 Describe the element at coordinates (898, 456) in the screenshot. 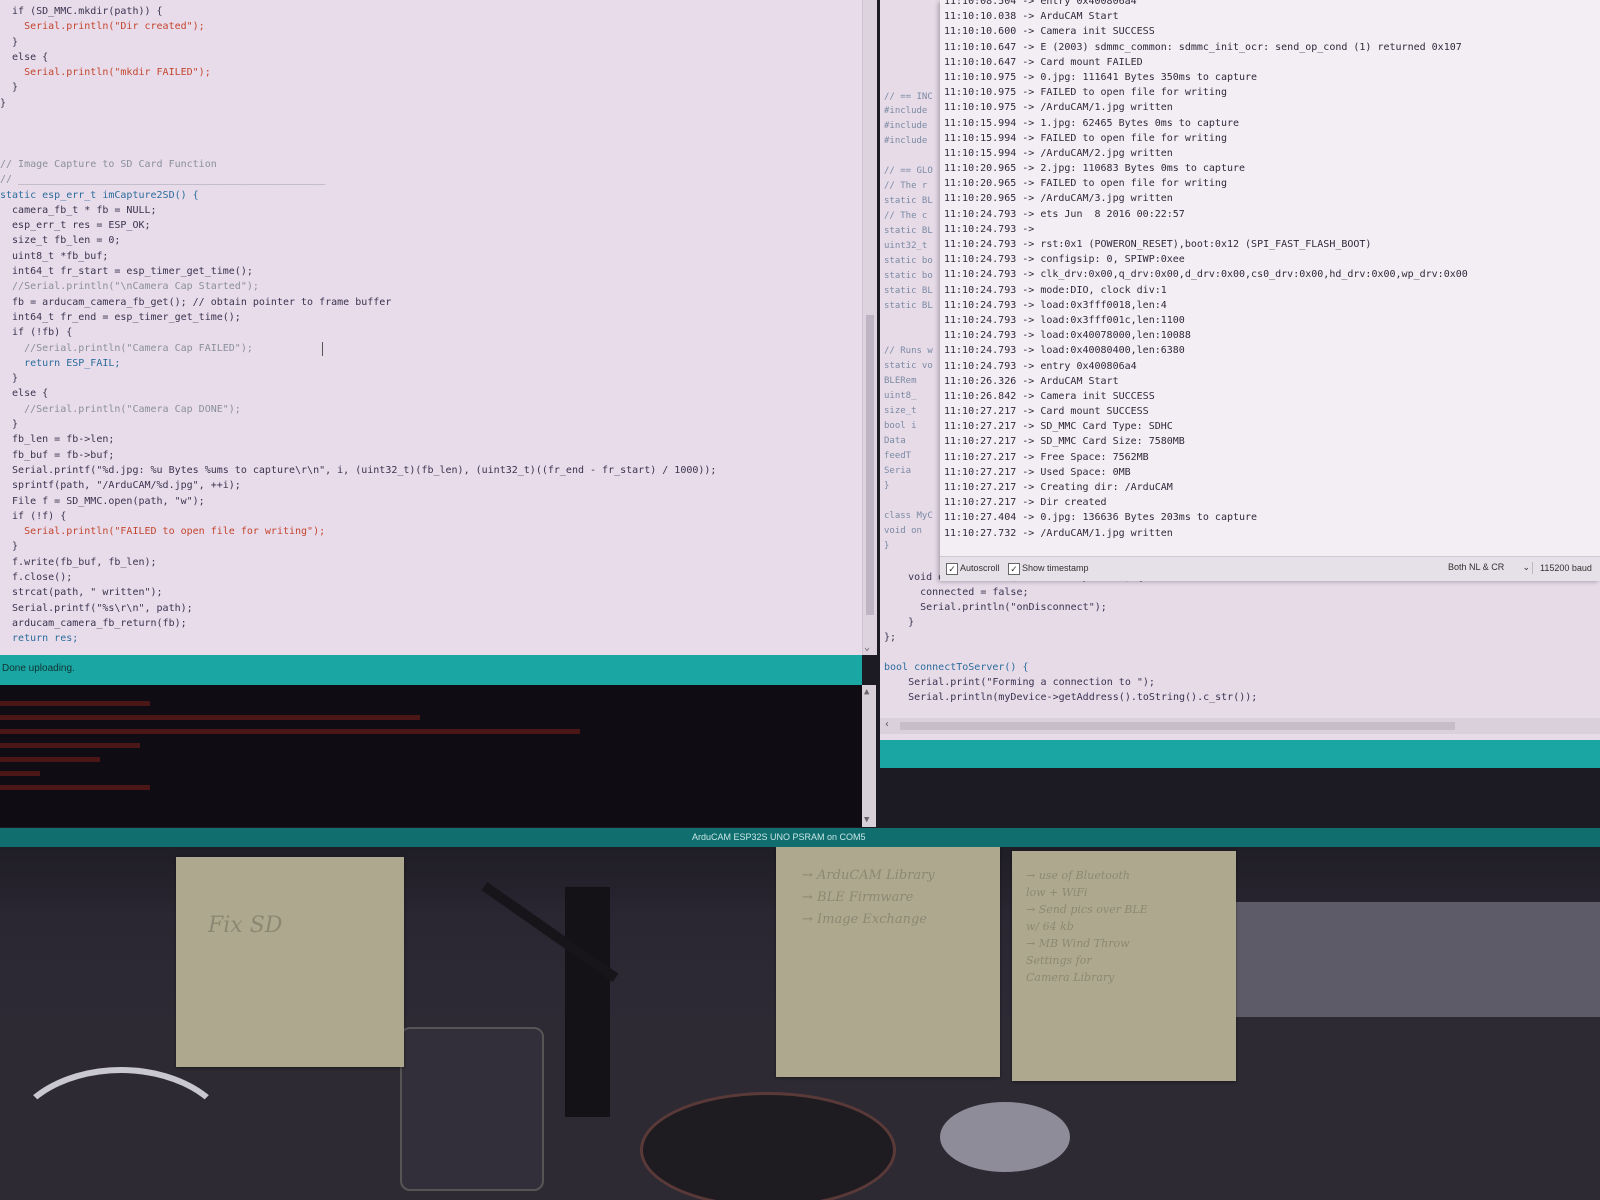

I see `code-fragment: feedT` at that location.